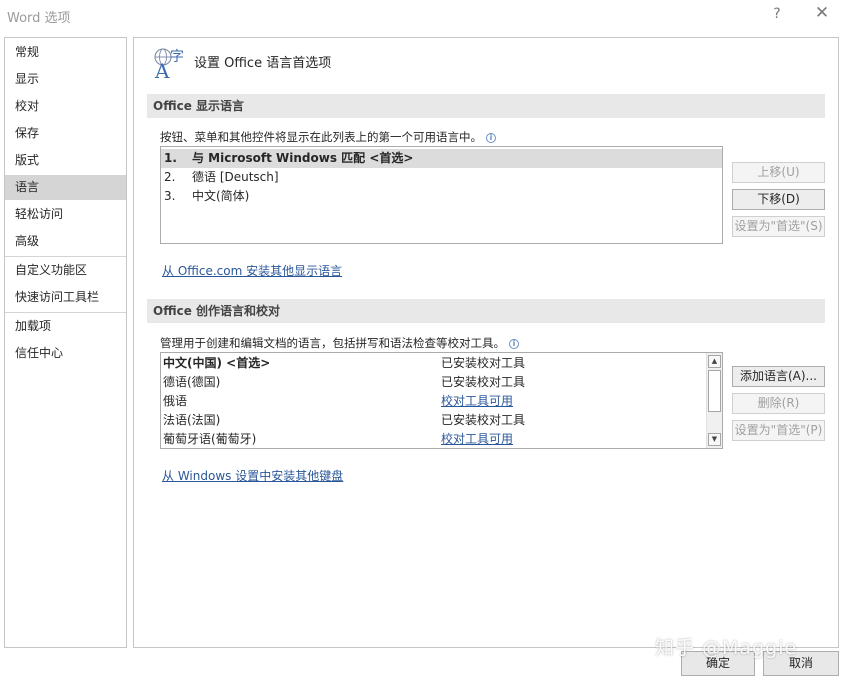  I want to click on sidebar-item-customize-ribbon: 自定义功能区, so click(65, 270).